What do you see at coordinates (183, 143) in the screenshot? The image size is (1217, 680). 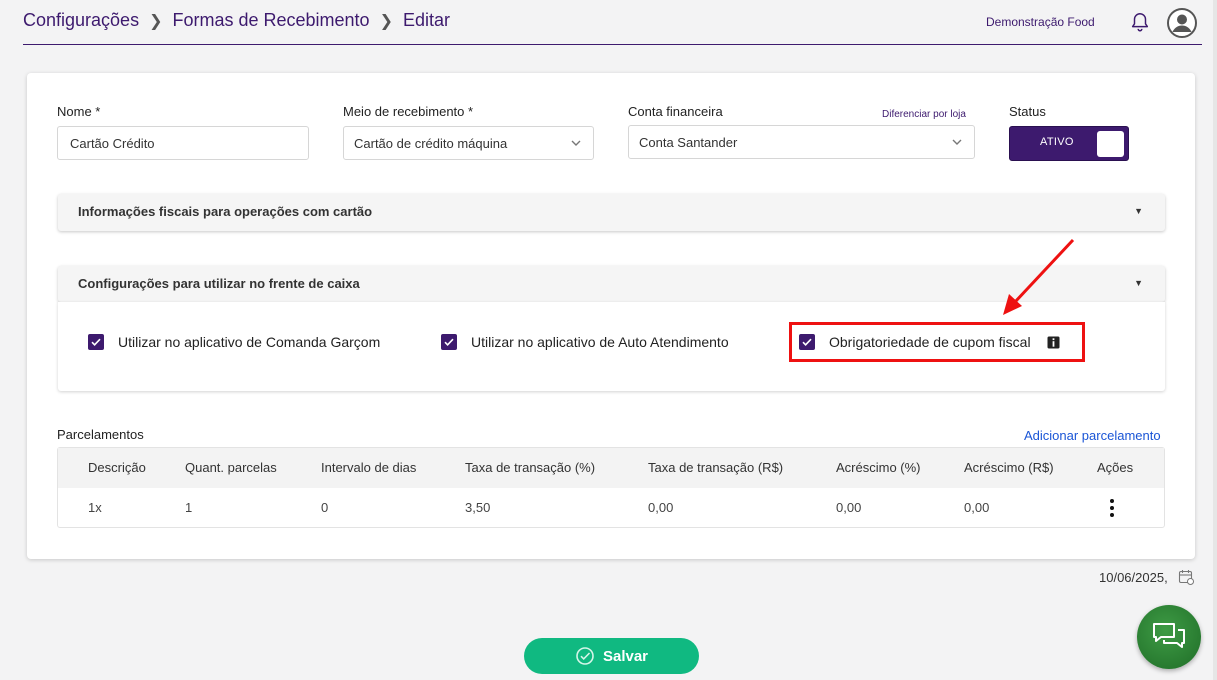 I see `nome-input: Cartão Crédito` at bounding box center [183, 143].